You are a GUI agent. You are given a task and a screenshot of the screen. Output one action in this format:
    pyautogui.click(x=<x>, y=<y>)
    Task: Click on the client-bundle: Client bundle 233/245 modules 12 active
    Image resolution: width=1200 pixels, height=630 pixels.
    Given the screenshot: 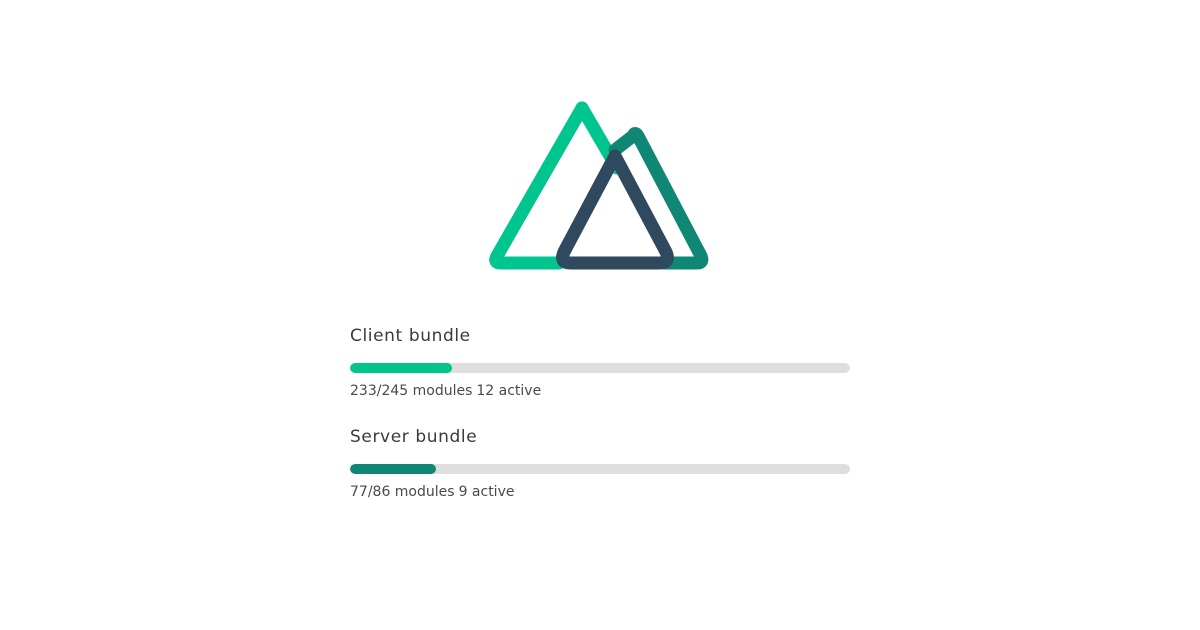 What is the action you would take?
    pyautogui.click(x=600, y=374)
    